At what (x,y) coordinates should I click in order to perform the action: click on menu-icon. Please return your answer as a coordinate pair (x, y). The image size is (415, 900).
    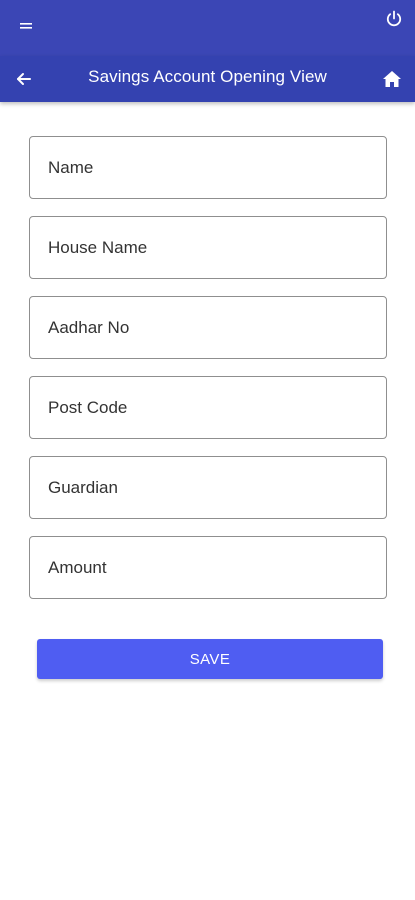
    Looking at the image, I should click on (26, 26).